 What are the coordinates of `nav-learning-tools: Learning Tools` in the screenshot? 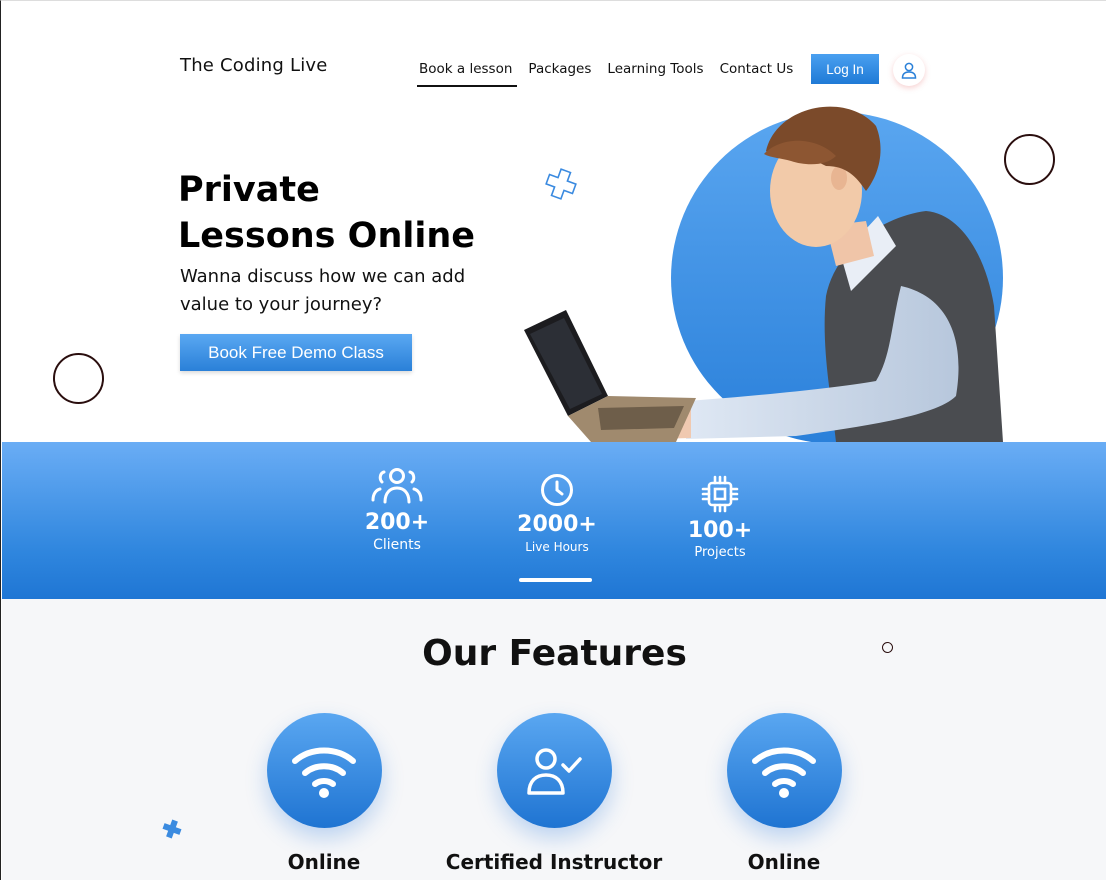 It's located at (656, 73).